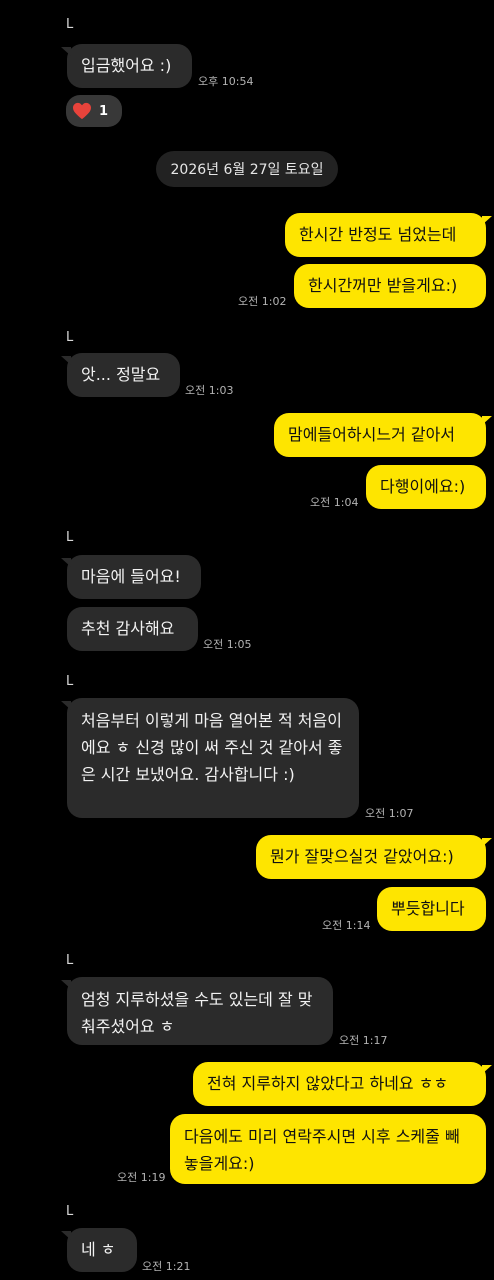 This screenshot has height=1280, width=494. What do you see at coordinates (209, 390) in the screenshot?
I see `message-timestamp: 오전 1:03` at bounding box center [209, 390].